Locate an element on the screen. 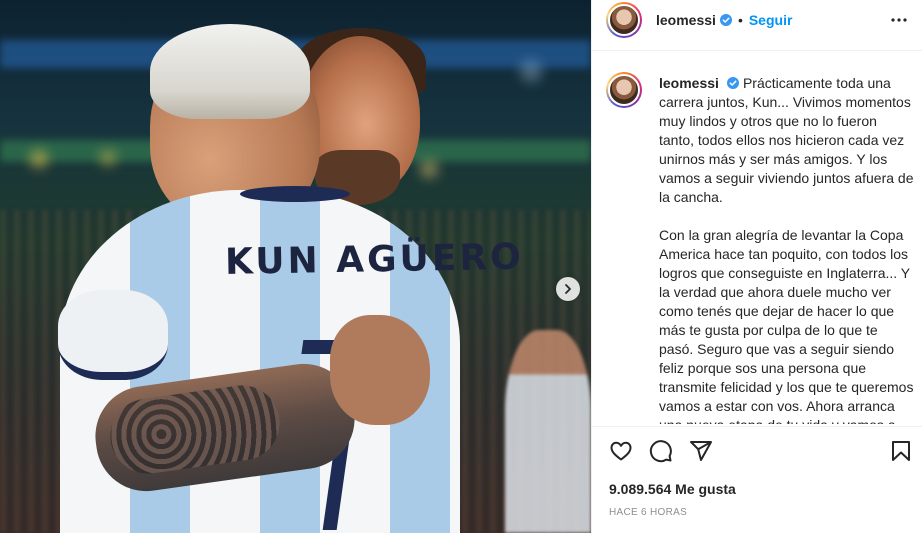 This screenshot has height=533, width=922. jersey-collar is located at coordinates (295, 194).